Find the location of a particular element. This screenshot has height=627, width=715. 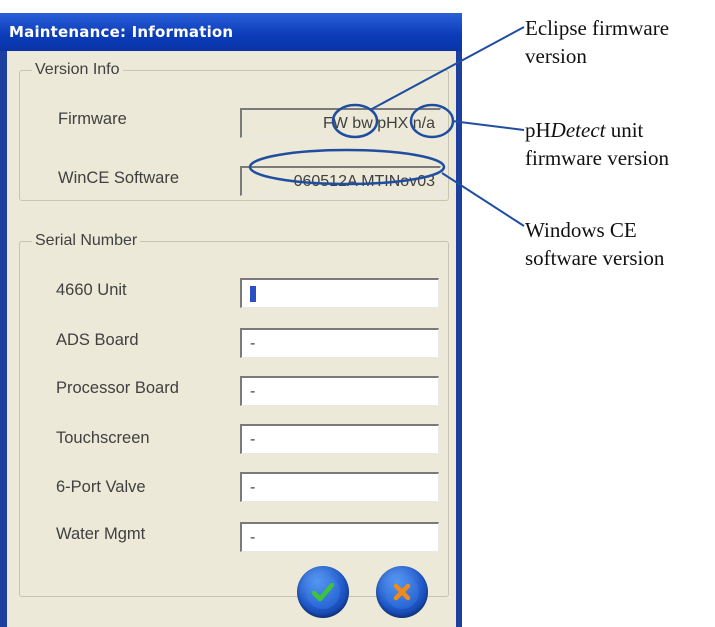

windows-ce-annotation: Windows CE software version is located at coordinates (594, 244).